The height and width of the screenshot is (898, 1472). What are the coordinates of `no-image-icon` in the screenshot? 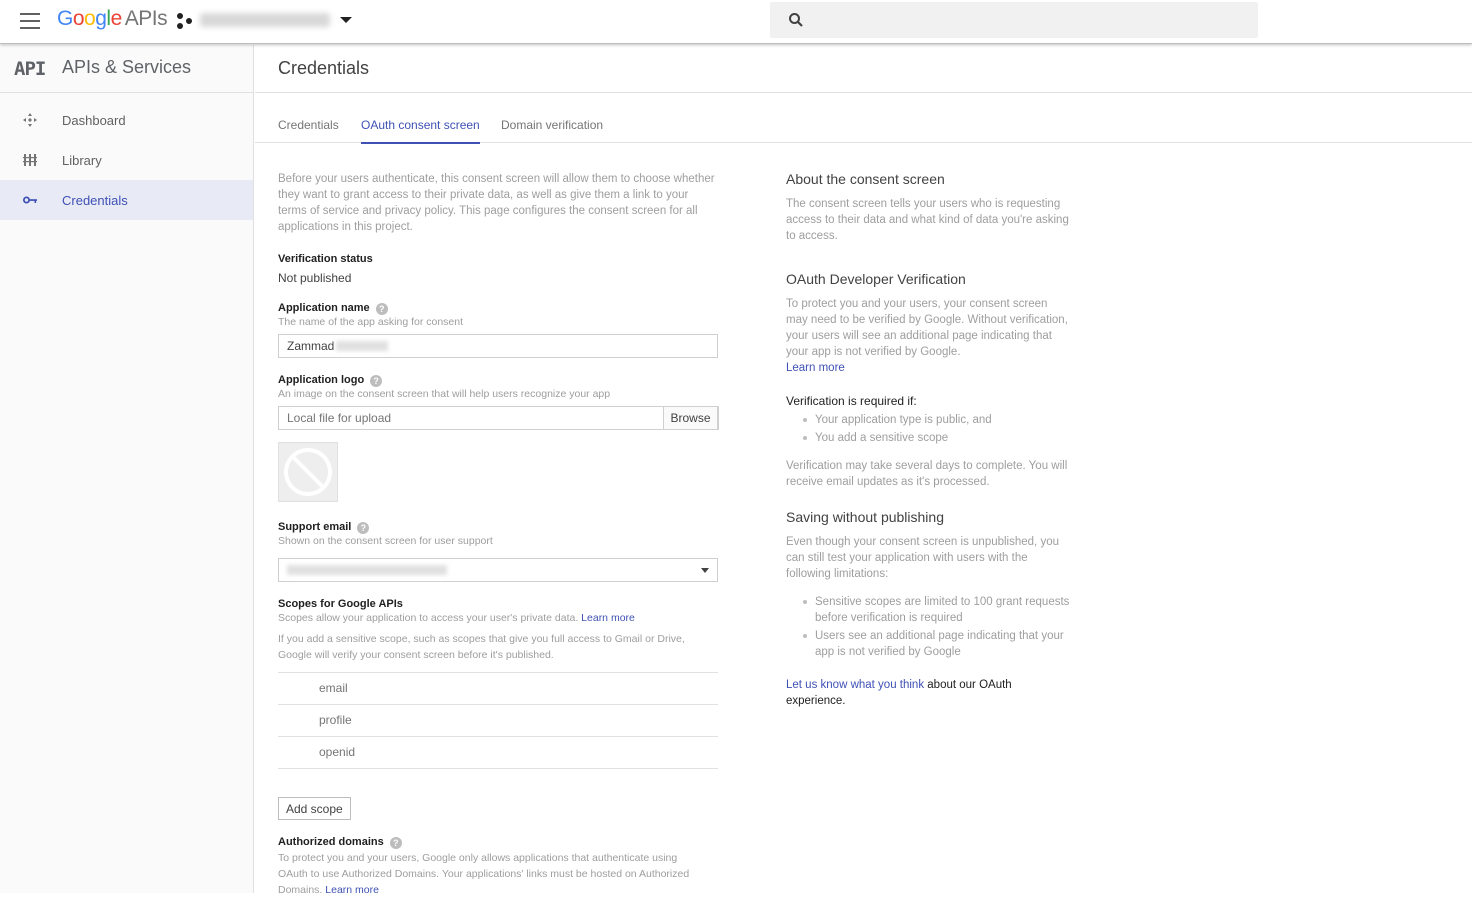 It's located at (308, 472).